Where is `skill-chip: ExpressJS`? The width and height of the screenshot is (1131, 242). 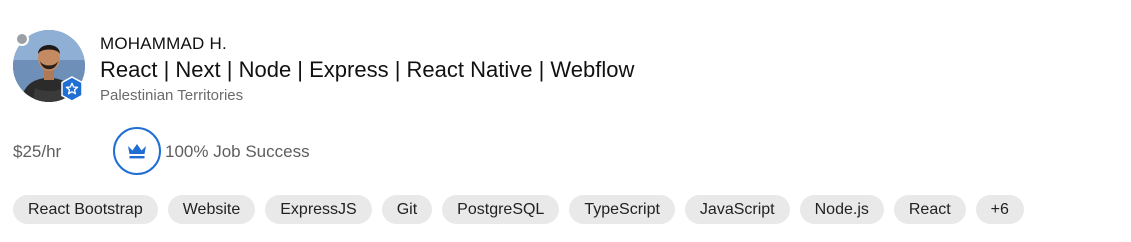
skill-chip: ExpressJS is located at coordinates (318, 209).